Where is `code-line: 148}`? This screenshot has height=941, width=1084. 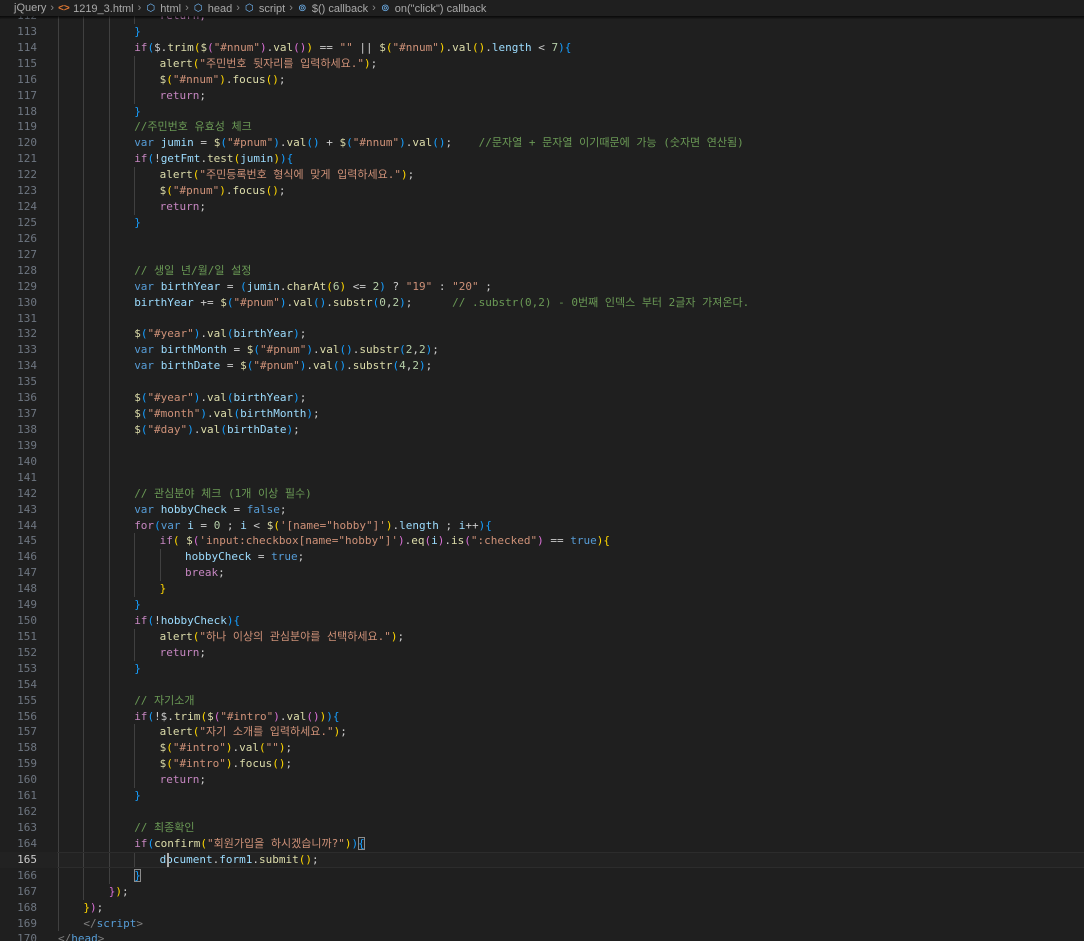
code-line: 148} is located at coordinates (542, 589).